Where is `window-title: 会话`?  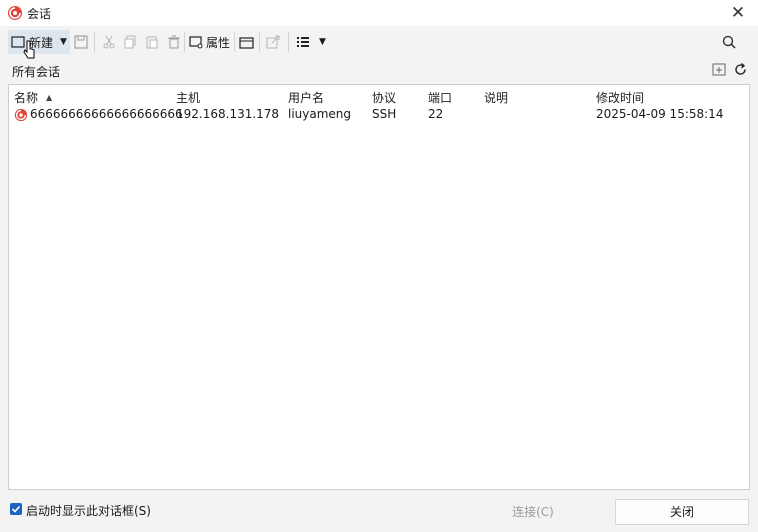
window-title: 会话 is located at coordinates (39, 14).